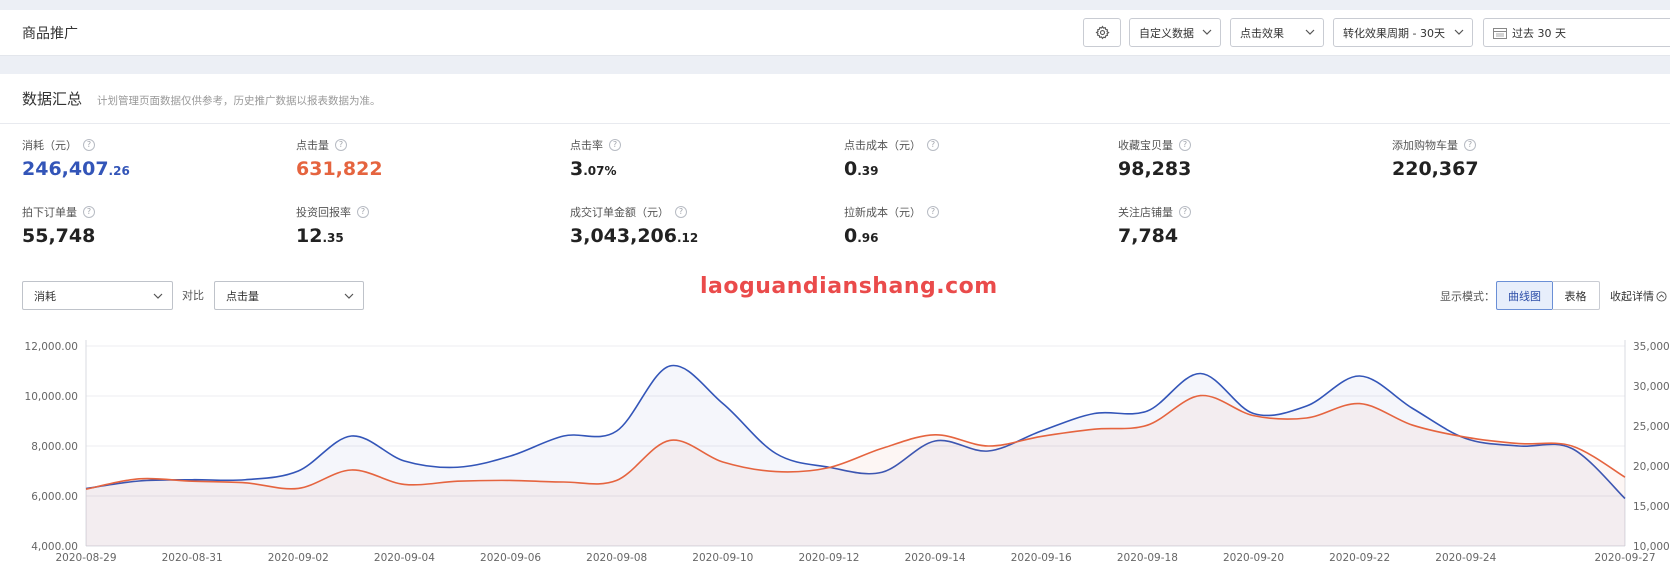  Describe the element at coordinates (828, 558) in the screenshot. I see `x-axis-tick-label: 2020-09-12` at that location.